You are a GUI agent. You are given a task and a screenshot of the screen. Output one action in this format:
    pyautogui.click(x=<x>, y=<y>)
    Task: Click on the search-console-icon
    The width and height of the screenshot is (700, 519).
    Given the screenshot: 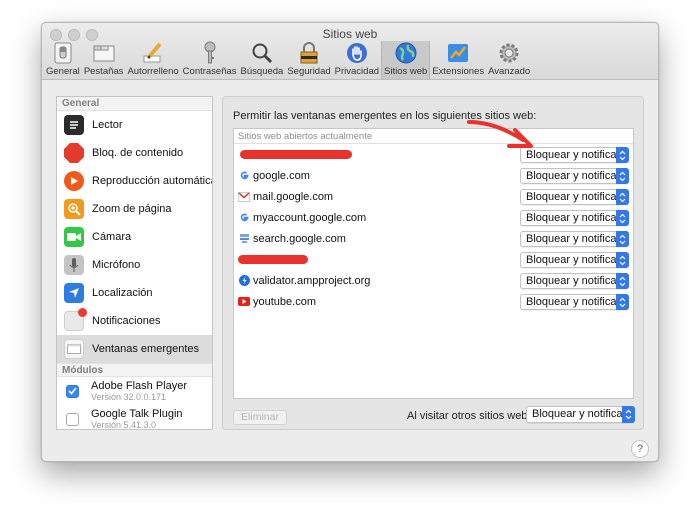 What is the action you would take?
    pyautogui.click(x=244, y=239)
    